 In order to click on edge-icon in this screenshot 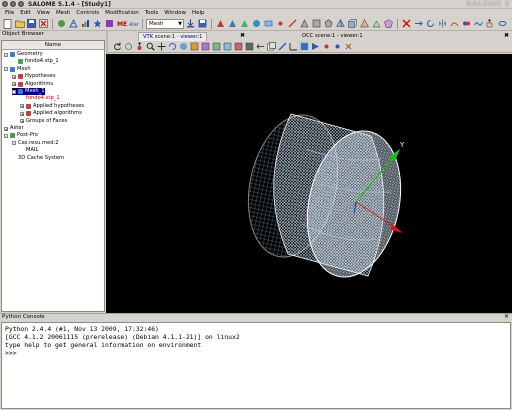, I will do `click(292, 23)`.